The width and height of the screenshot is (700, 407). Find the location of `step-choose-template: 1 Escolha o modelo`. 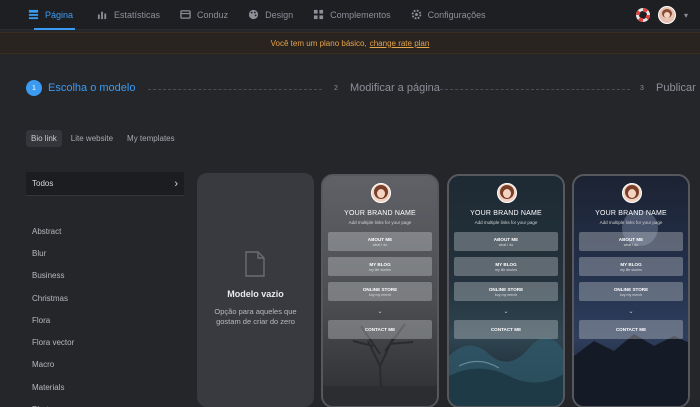

step-choose-template: 1 Escolha o modelo is located at coordinates (80, 88).